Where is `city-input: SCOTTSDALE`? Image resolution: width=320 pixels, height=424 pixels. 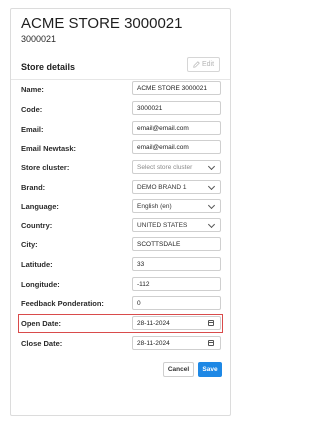
city-input: SCOTTSDALE is located at coordinates (176, 244).